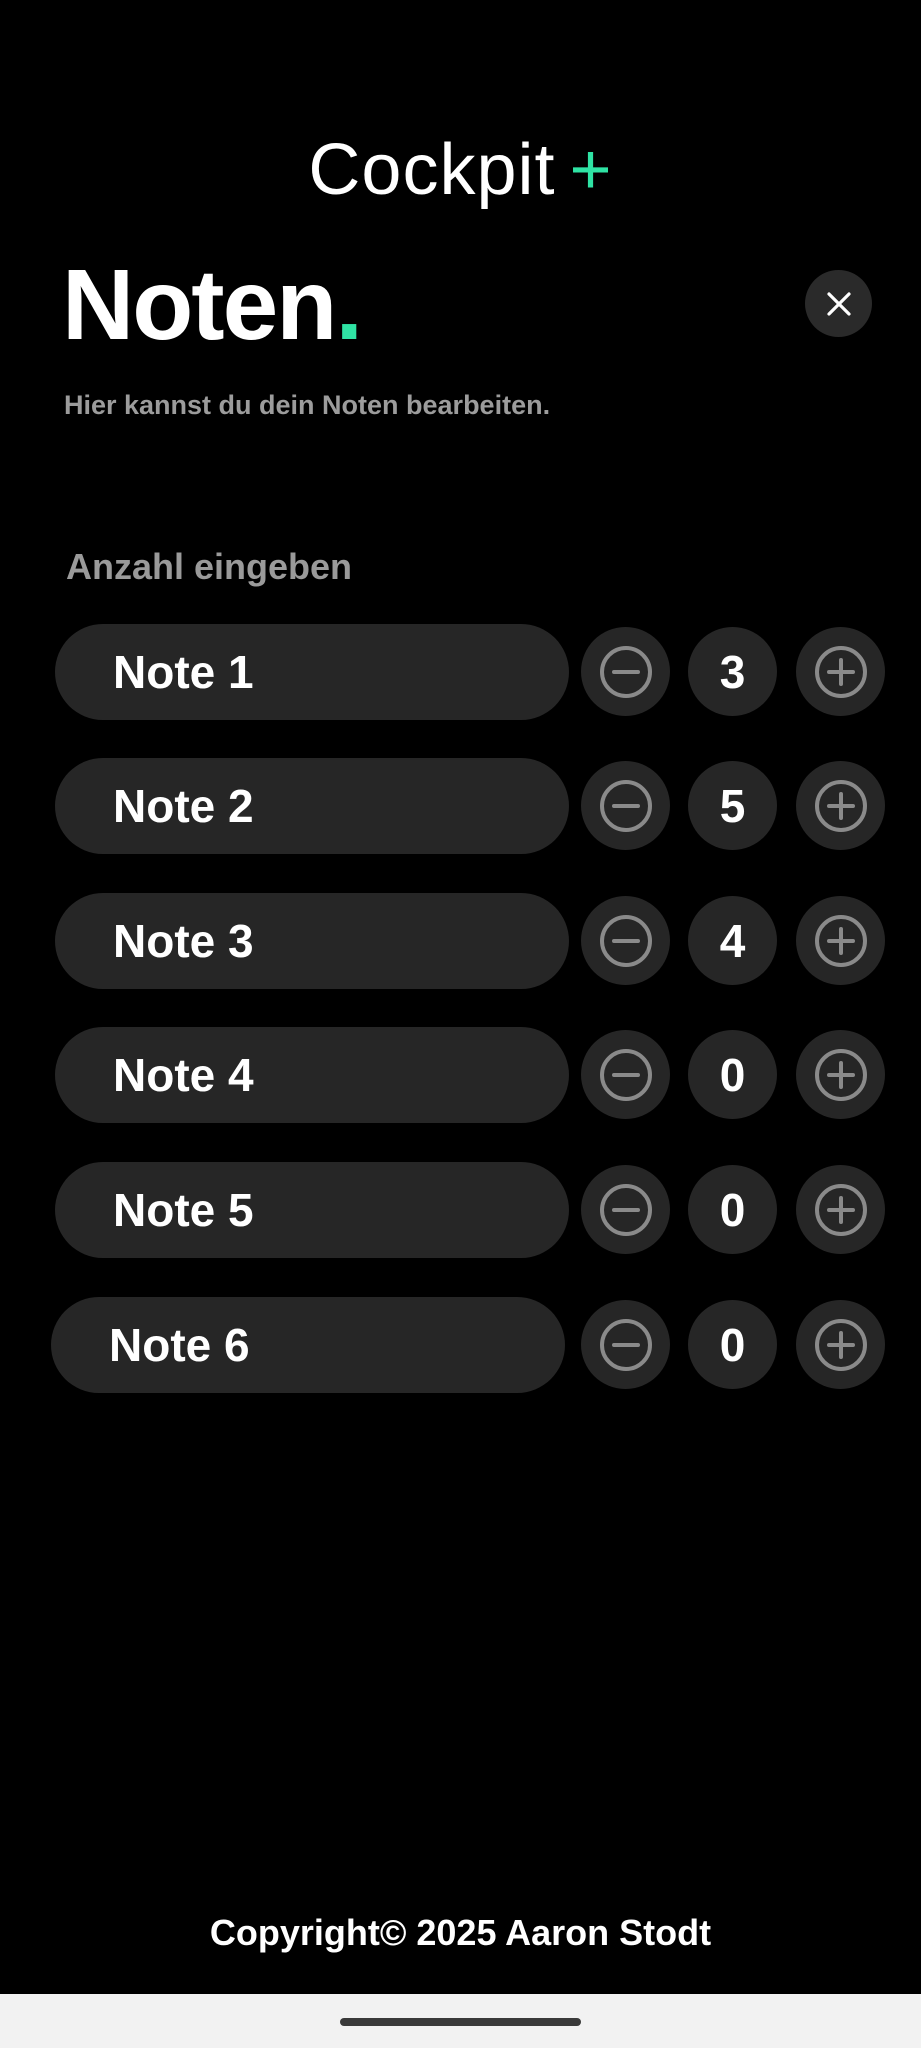 This screenshot has height=2048, width=921. Describe the element at coordinates (732, 805) in the screenshot. I see `count-value: 5` at that location.